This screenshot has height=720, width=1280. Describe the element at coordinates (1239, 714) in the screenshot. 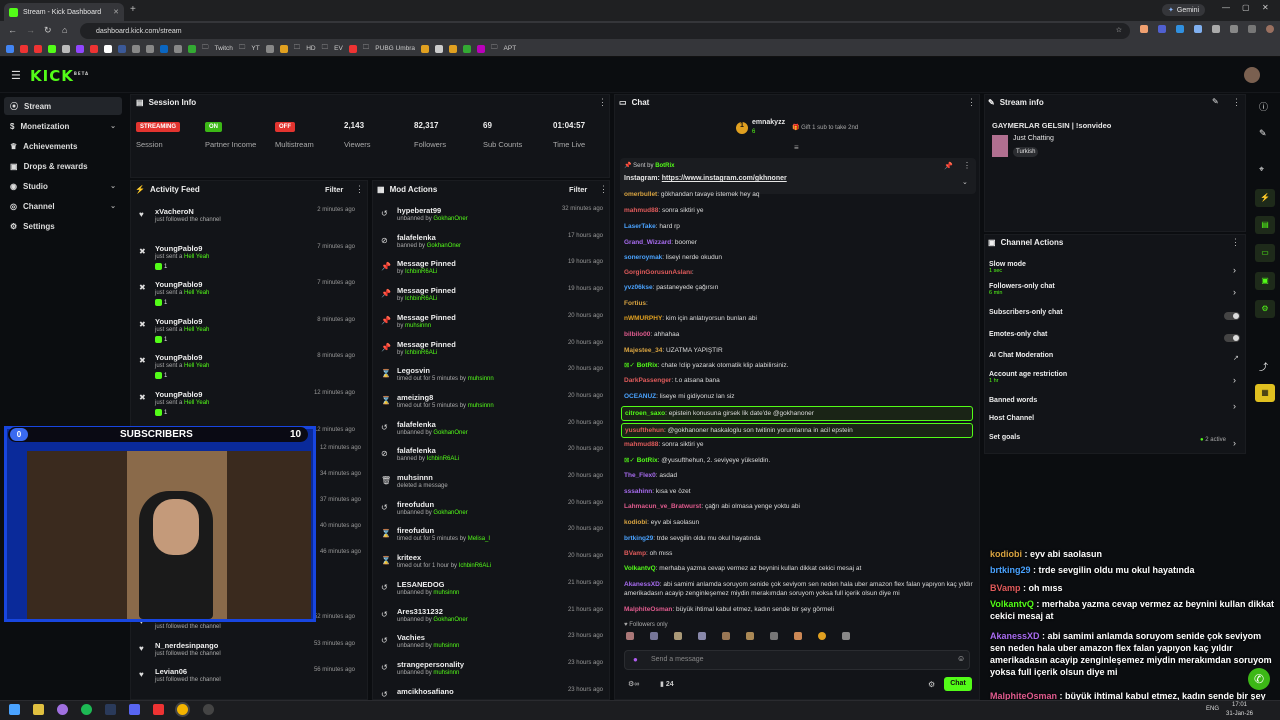

I see `taskbar-date: 31-Jan-26` at that location.